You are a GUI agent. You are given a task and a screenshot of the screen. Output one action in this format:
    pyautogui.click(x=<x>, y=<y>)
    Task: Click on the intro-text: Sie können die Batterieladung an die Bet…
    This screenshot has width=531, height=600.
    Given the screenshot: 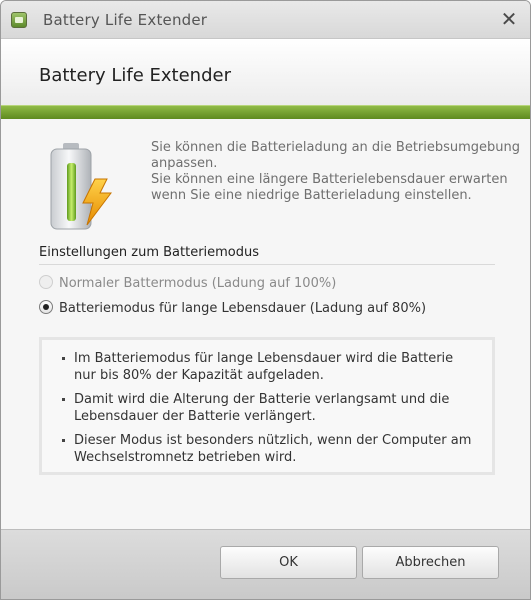 What is the action you would take?
    pyautogui.click(x=336, y=172)
    